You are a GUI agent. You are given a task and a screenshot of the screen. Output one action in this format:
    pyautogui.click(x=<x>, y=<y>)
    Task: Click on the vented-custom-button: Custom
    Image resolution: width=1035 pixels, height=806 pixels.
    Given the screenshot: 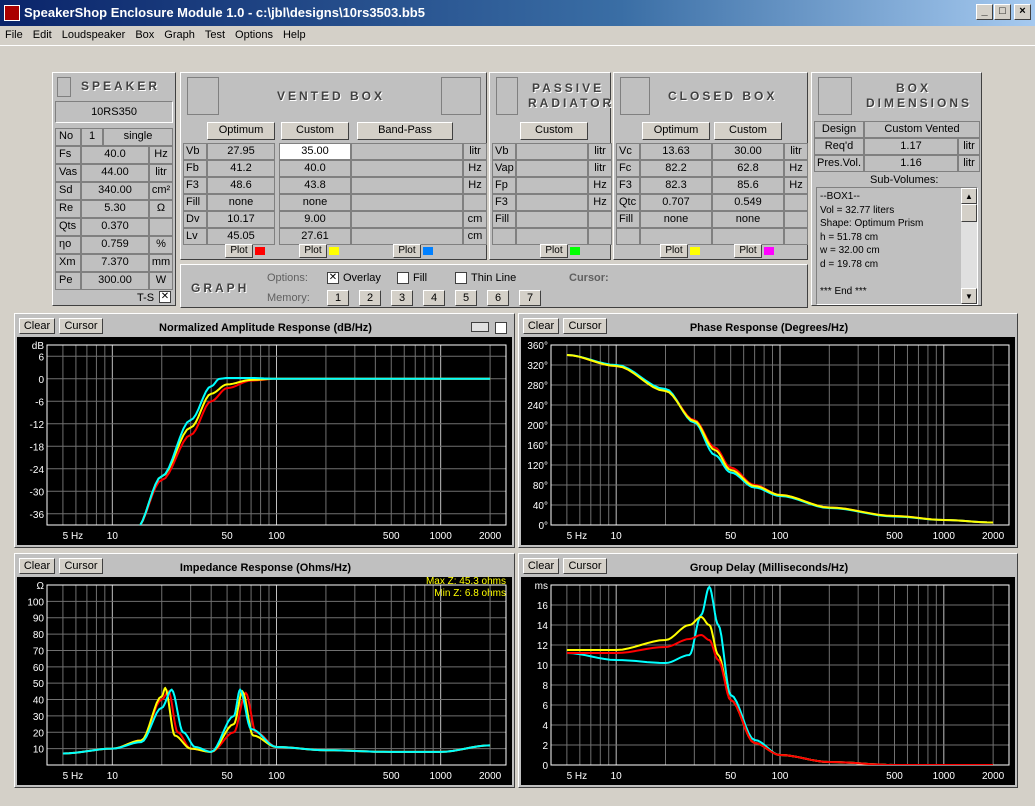 What is the action you would take?
    pyautogui.click(x=315, y=131)
    